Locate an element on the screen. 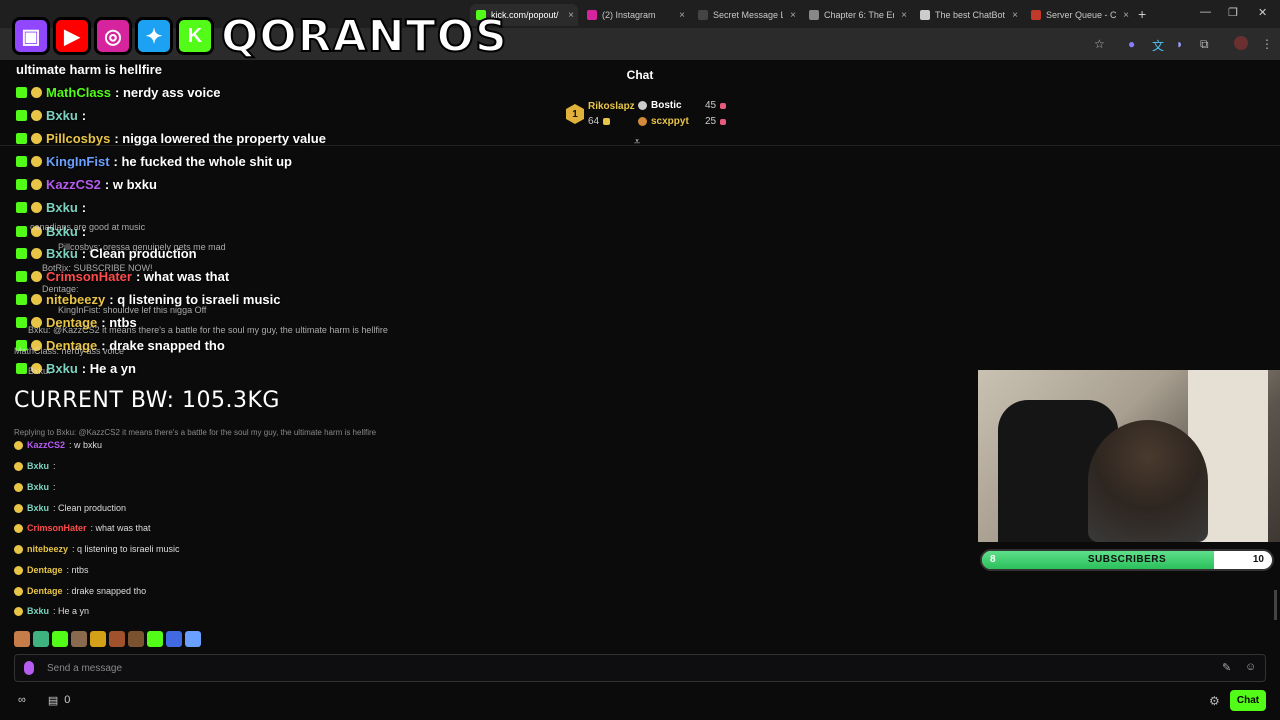 The image size is (1280, 720). chat-username: nitebeezy is located at coordinates (48, 549).